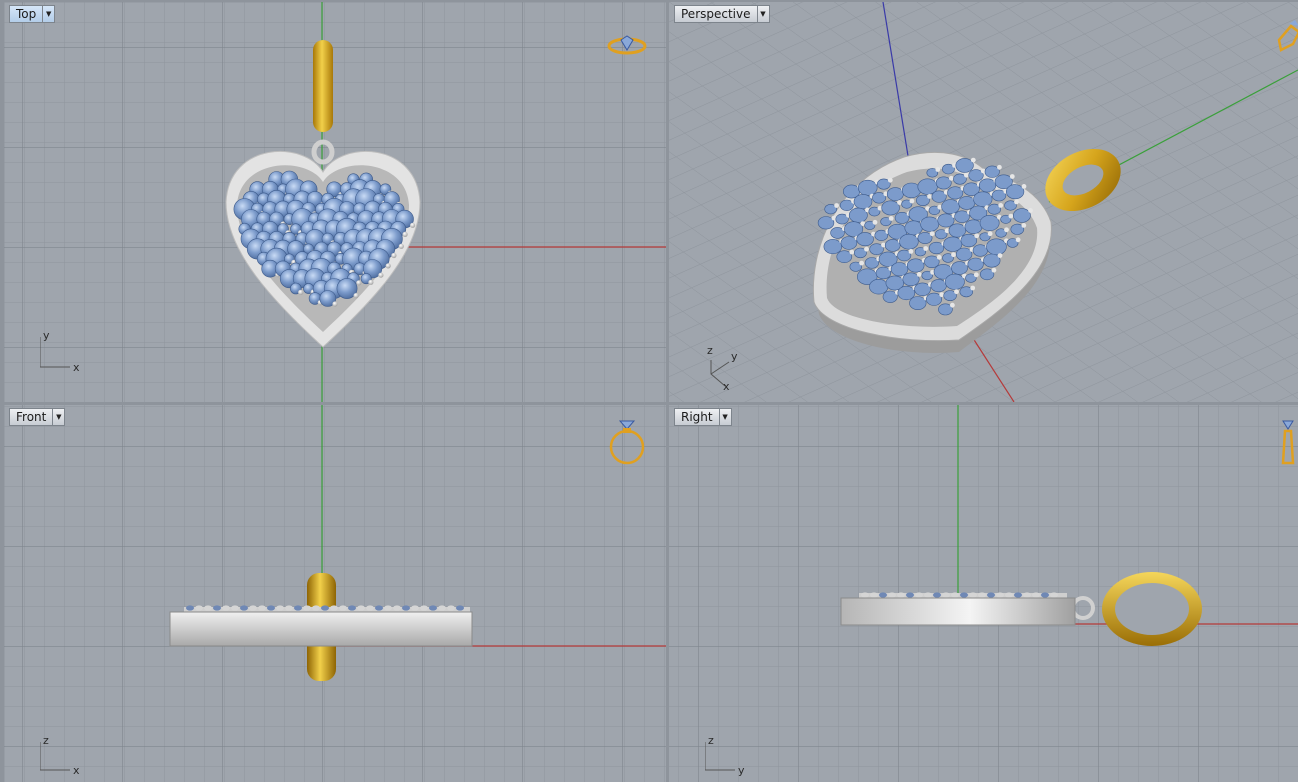  What do you see at coordinates (722, 368) in the screenshot?
I see `axis-indicator: z y x` at bounding box center [722, 368].